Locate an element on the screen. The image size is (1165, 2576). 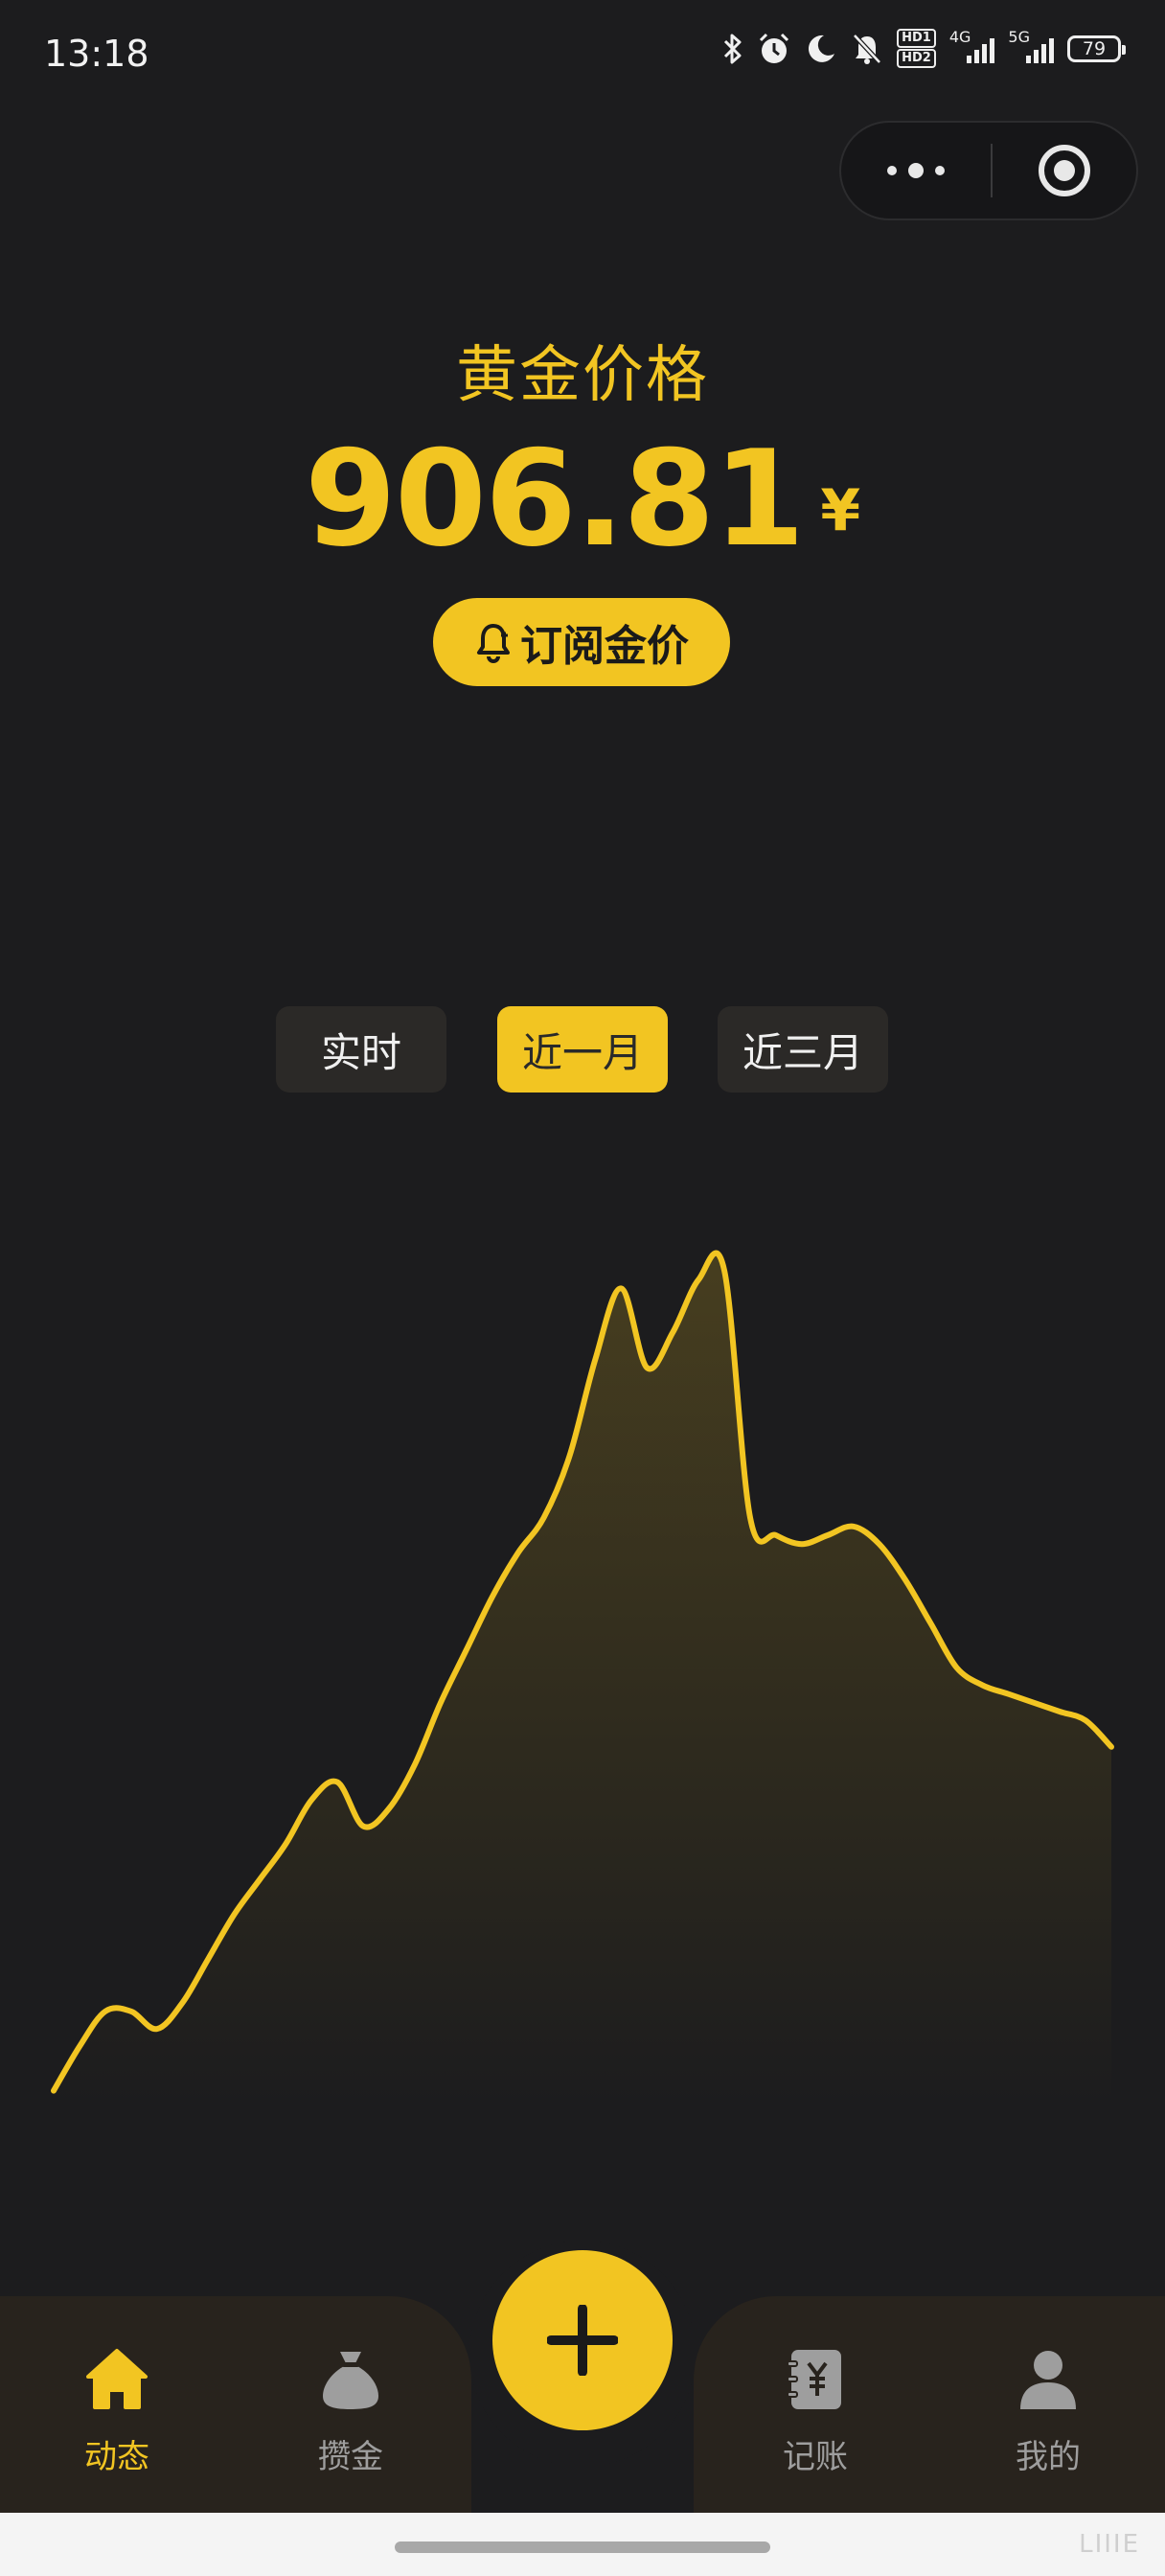
nav-label: 攒金 is located at coordinates (351, 2457).